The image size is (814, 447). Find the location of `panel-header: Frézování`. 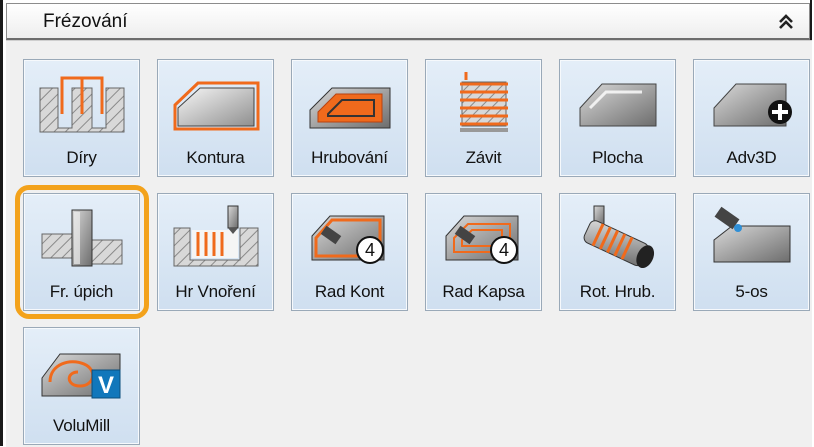

panel-header: Frézování is located at coordinates (408, 21).